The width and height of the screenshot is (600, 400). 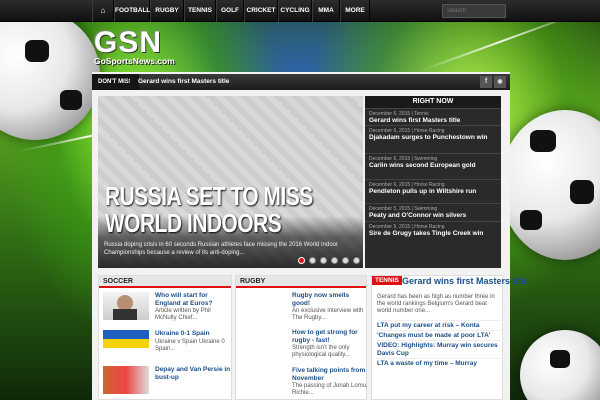 I want to click on rss-icon: ◉, so click(x=500, y=82).